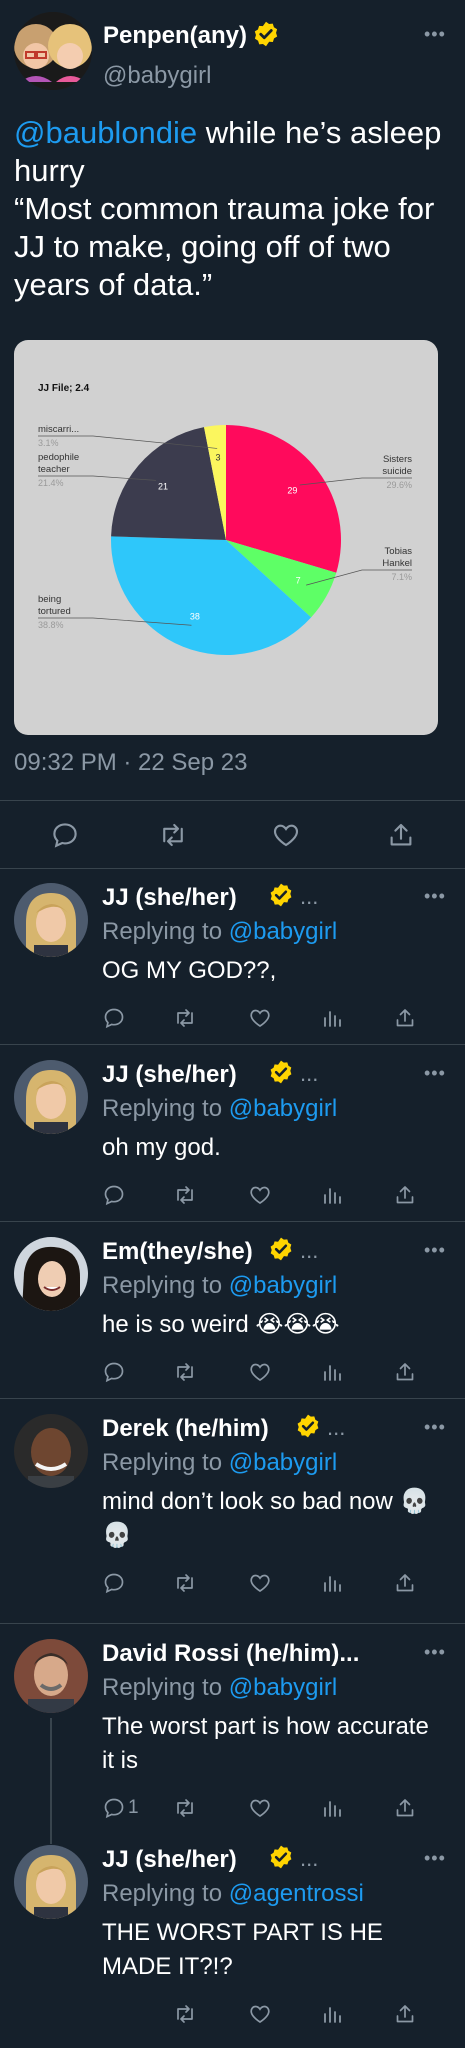  What do you see at coordinates (397, 563) in the screenshot?
I see `pie-category-label: Hankel` at bounding box center [397, 563].